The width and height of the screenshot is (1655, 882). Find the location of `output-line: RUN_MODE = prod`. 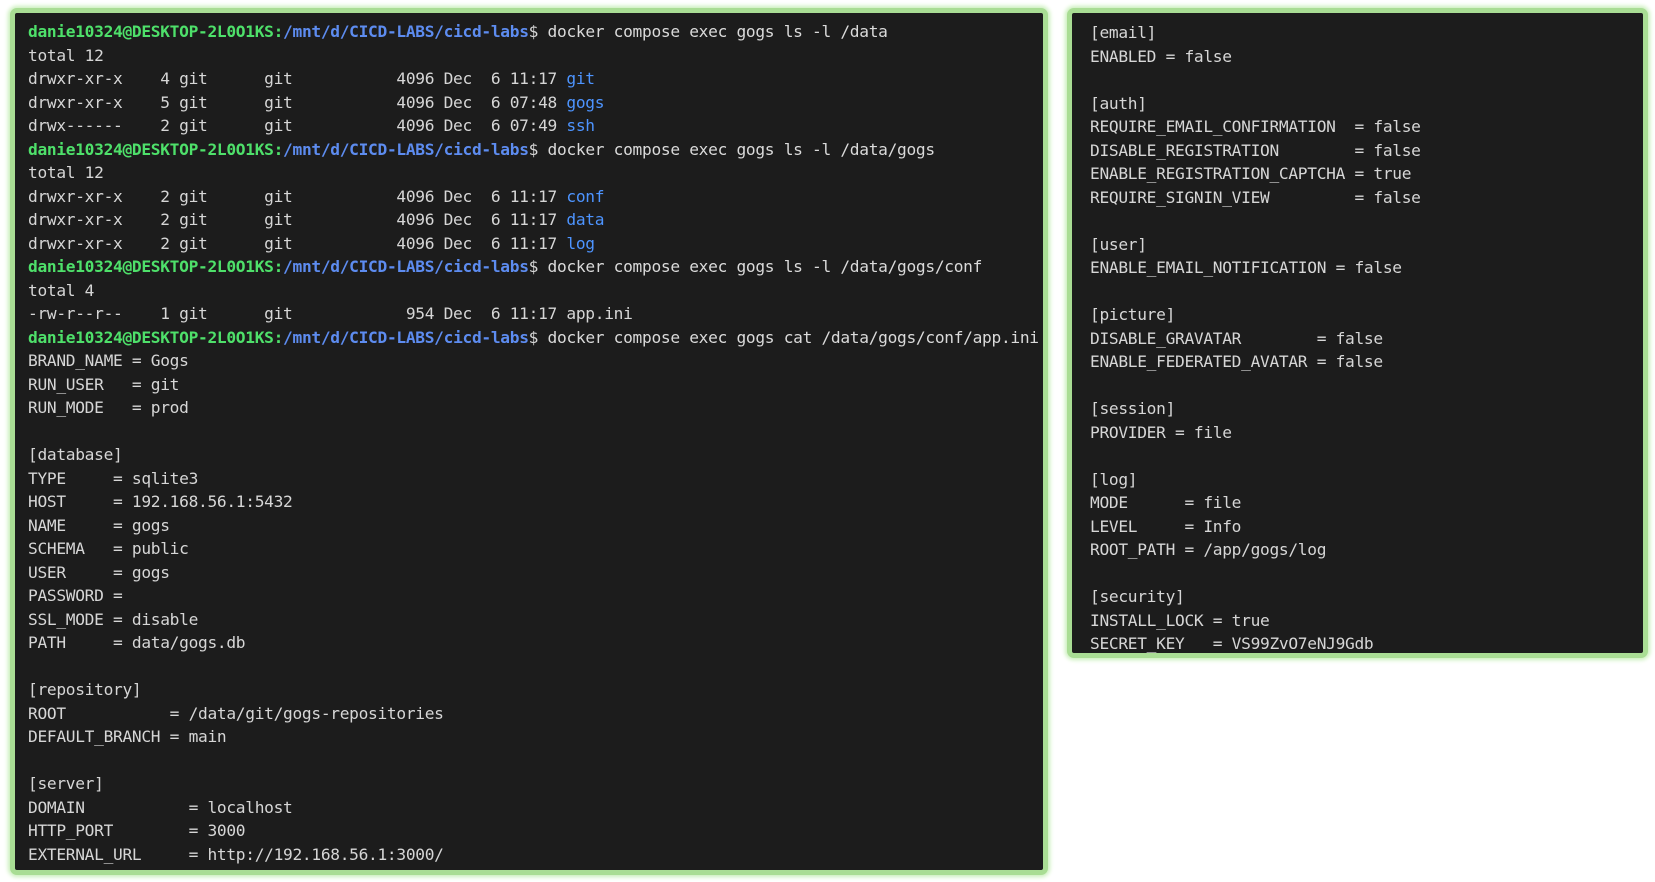

output-line: RUN_MODE = prod is located at coordinates (535, 408).